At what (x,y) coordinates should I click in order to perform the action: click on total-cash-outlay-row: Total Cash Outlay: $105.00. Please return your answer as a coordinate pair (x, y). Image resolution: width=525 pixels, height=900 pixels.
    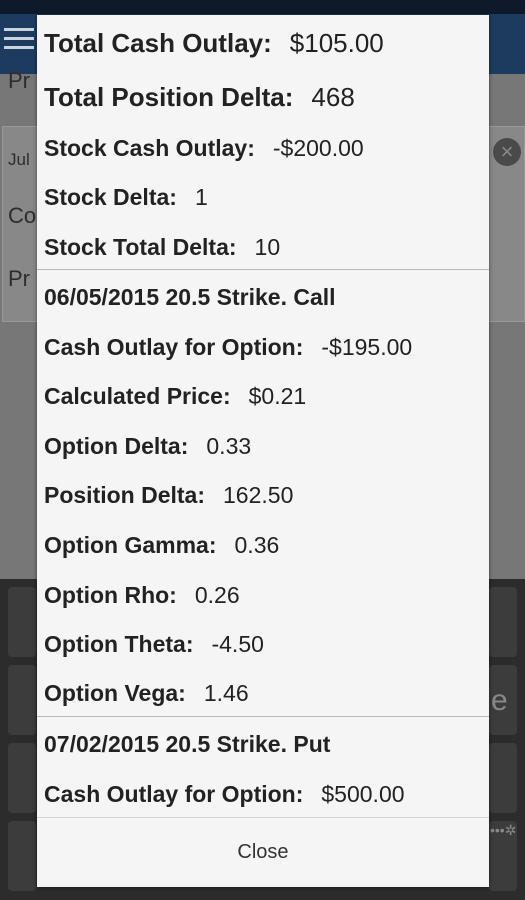
    Looking at the image, I should click on (214, 43).